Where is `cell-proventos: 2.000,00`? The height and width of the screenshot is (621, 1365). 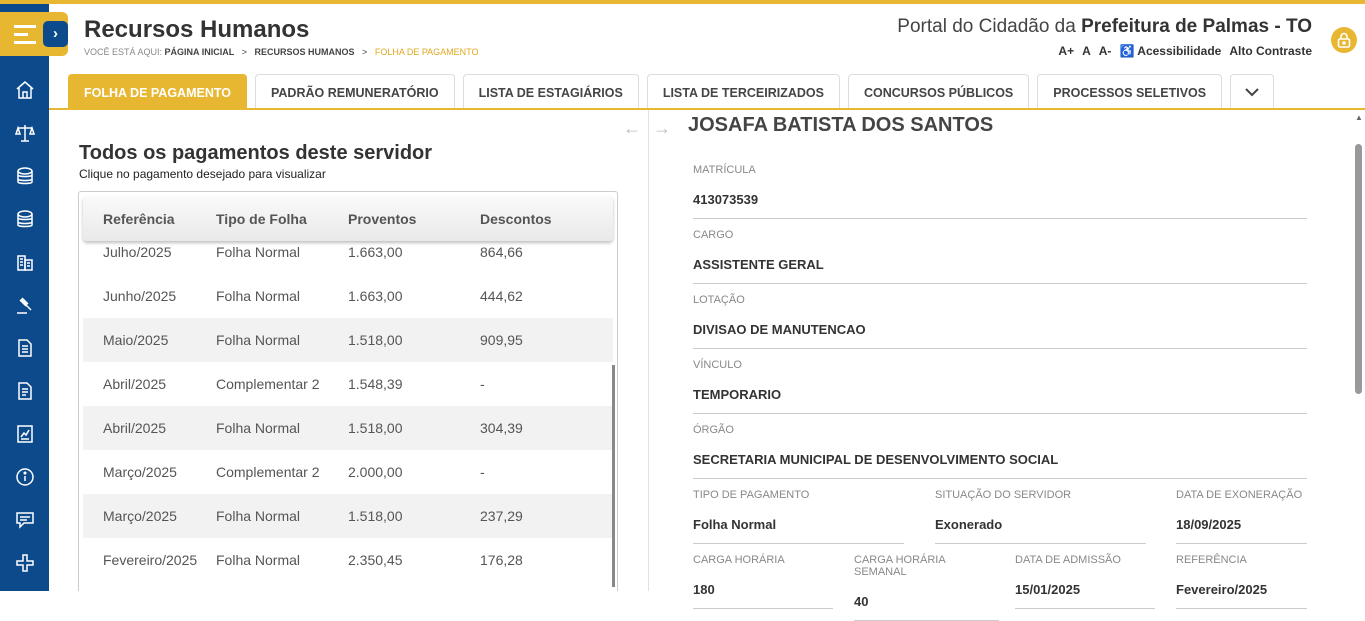
cell-proventos: 2.000,00 is located at coordinates (375, 472).